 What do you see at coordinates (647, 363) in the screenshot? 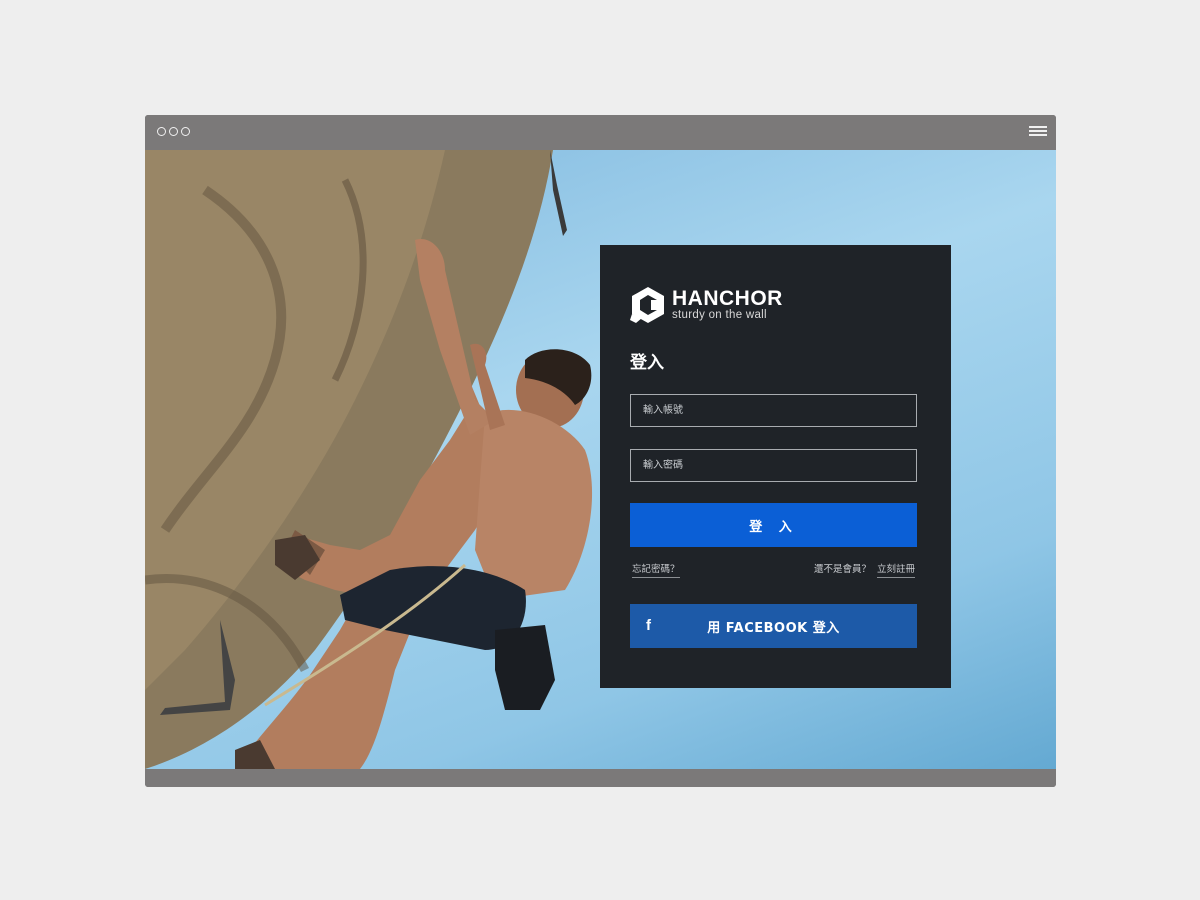
I see `page-title: 登入` at bounding box center [647, 363].